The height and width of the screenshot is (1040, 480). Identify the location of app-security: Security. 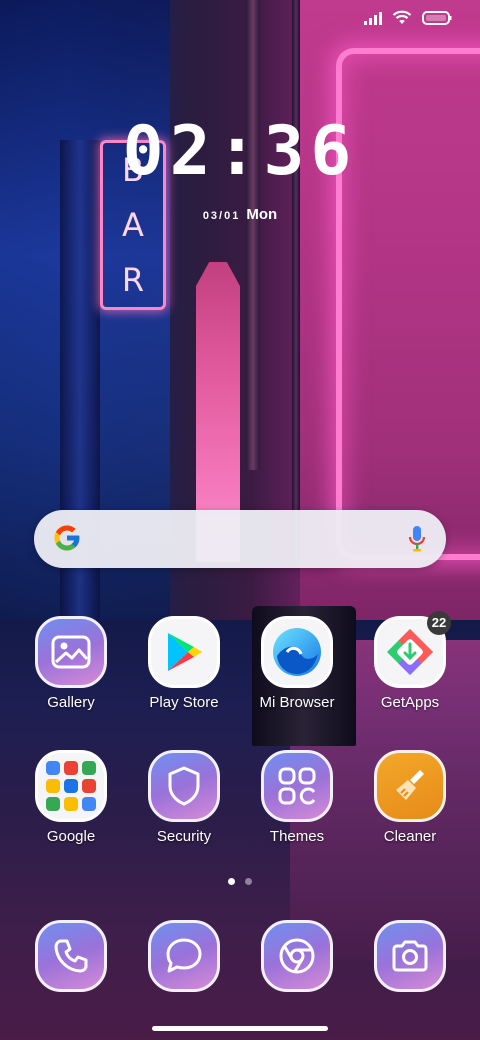
(184, 797).